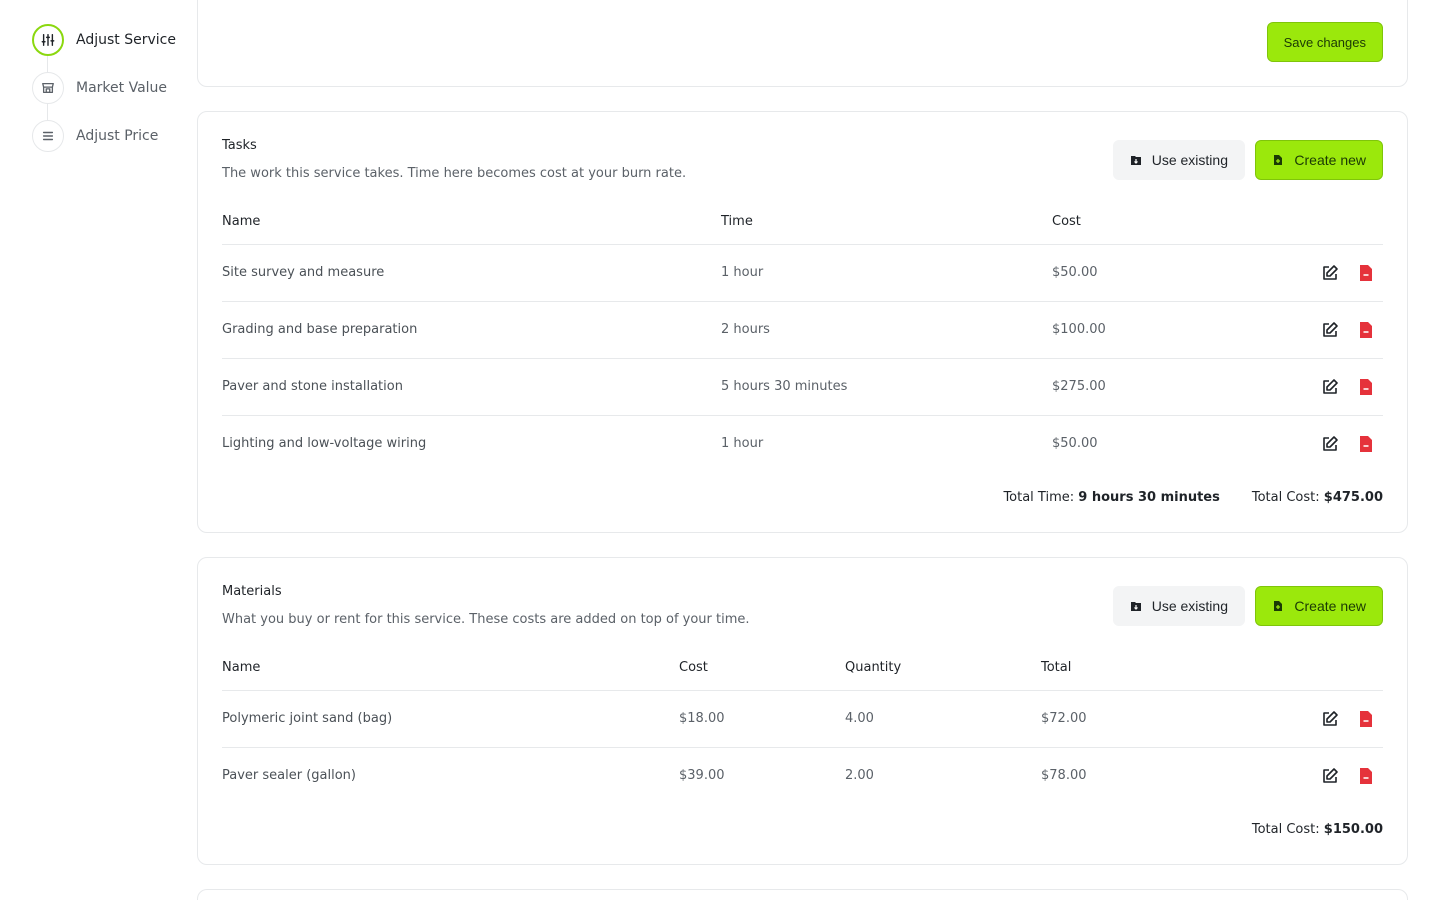 The image size is (1440, 900). I want to click on total-cost-value: $150.00, so click(1353, 829).